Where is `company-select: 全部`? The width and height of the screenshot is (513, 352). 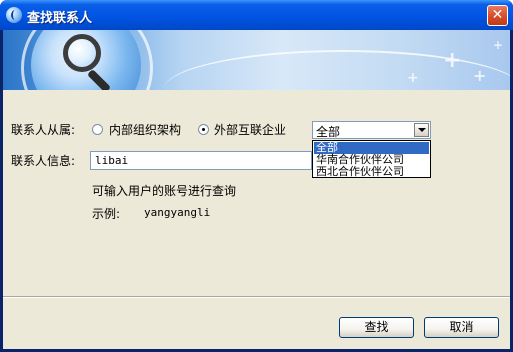 company-select: 全部 is located at coordinates (371, 130).